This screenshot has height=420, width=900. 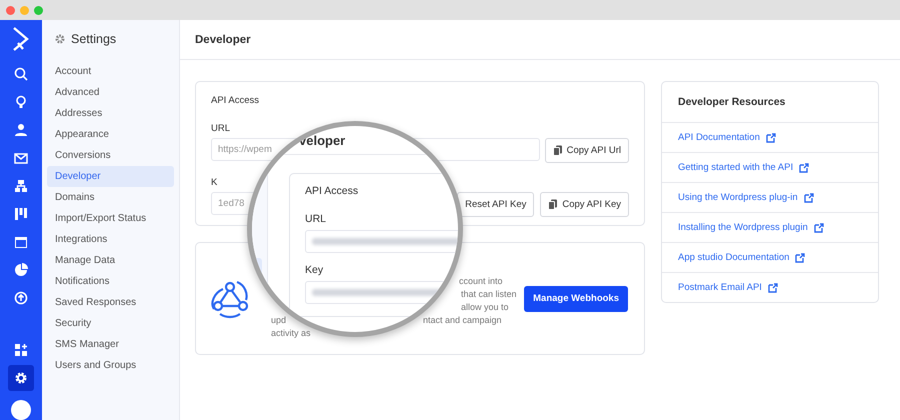 What do you see at coordinates (110, 302) in the screenshot?
I see `sidebar-item: Saved Responses` at bounding box center [110, 302].